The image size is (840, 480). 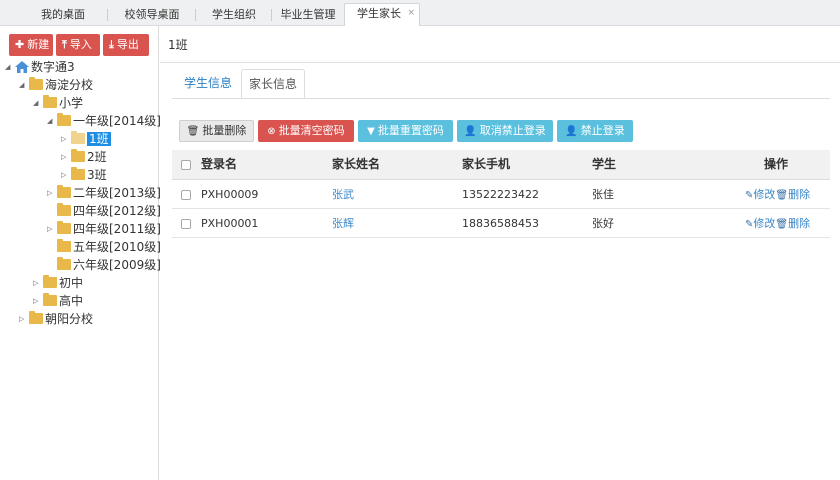 What do you see at coordinates (53, 67) in the screenshot?
I see `tree-node-label: 数字通3` at bounding box center [53, 67].